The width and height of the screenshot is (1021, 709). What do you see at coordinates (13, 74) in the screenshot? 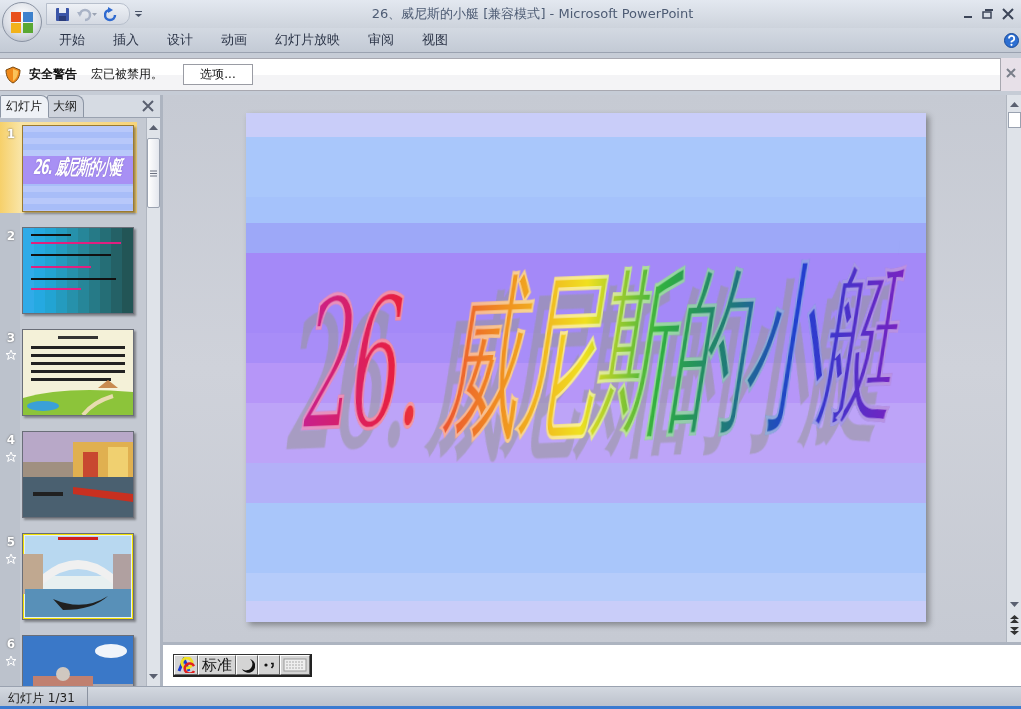
I see `shield-icon` at bounding box center [13, 74].